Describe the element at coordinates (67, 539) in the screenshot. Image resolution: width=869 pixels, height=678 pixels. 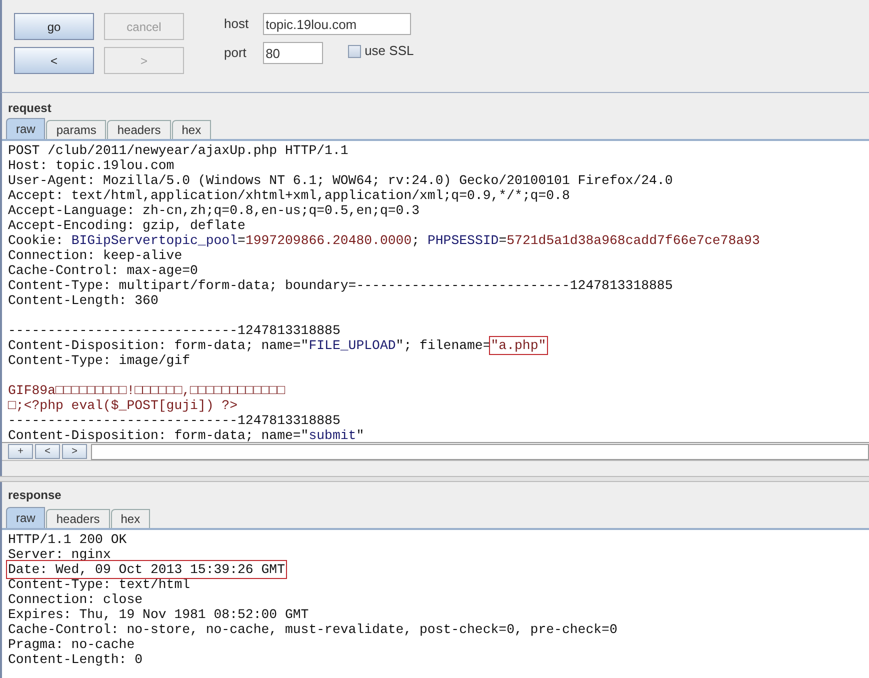
I see `code-text: HTTP/1.1 200 OK` at that location.